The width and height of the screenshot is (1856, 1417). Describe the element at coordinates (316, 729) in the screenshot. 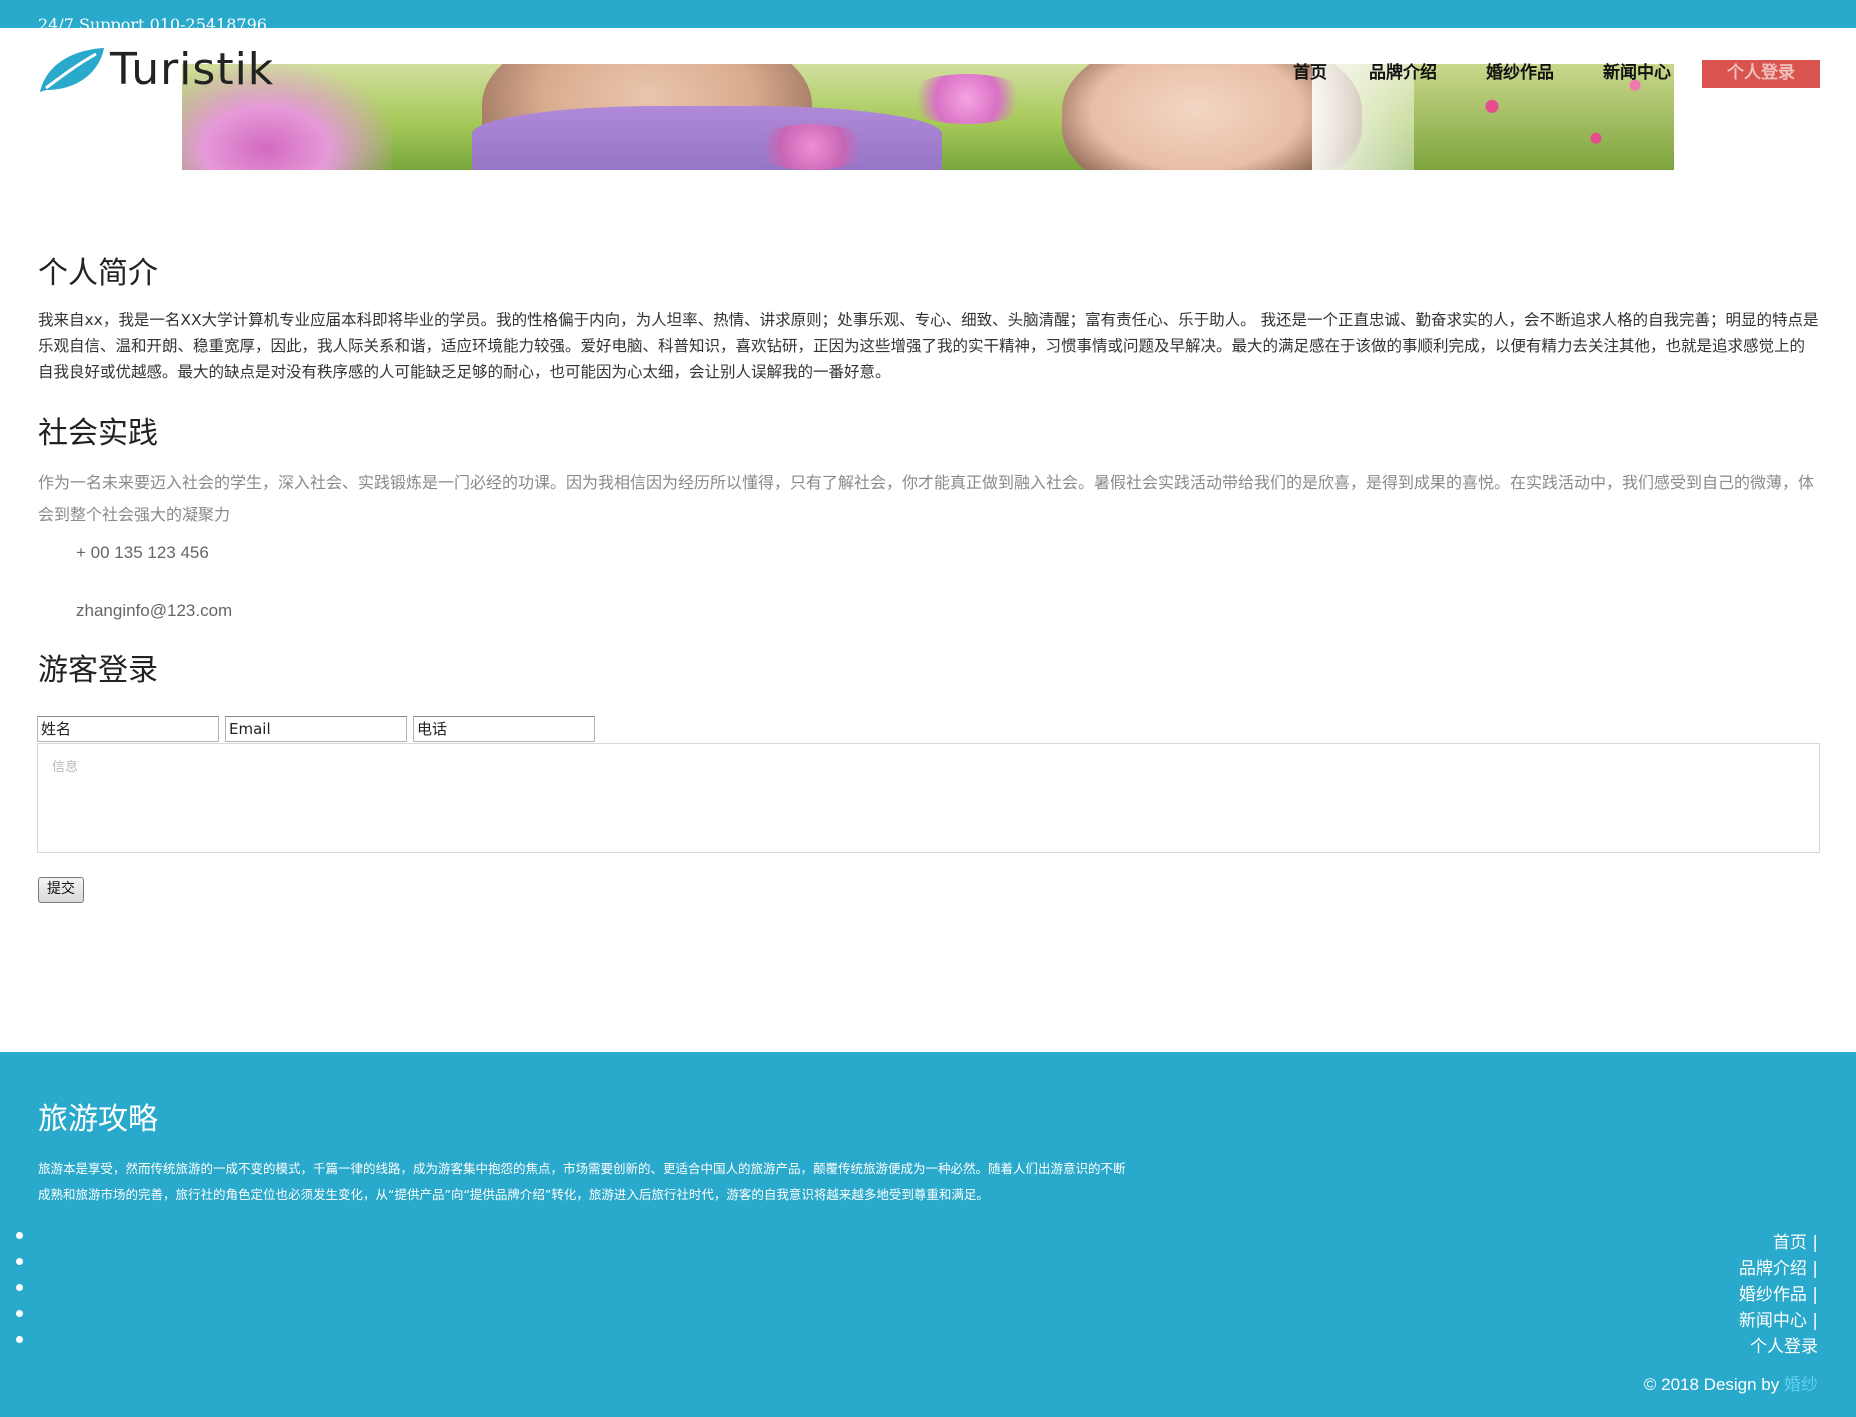

I see `email-input: Email` at that location.